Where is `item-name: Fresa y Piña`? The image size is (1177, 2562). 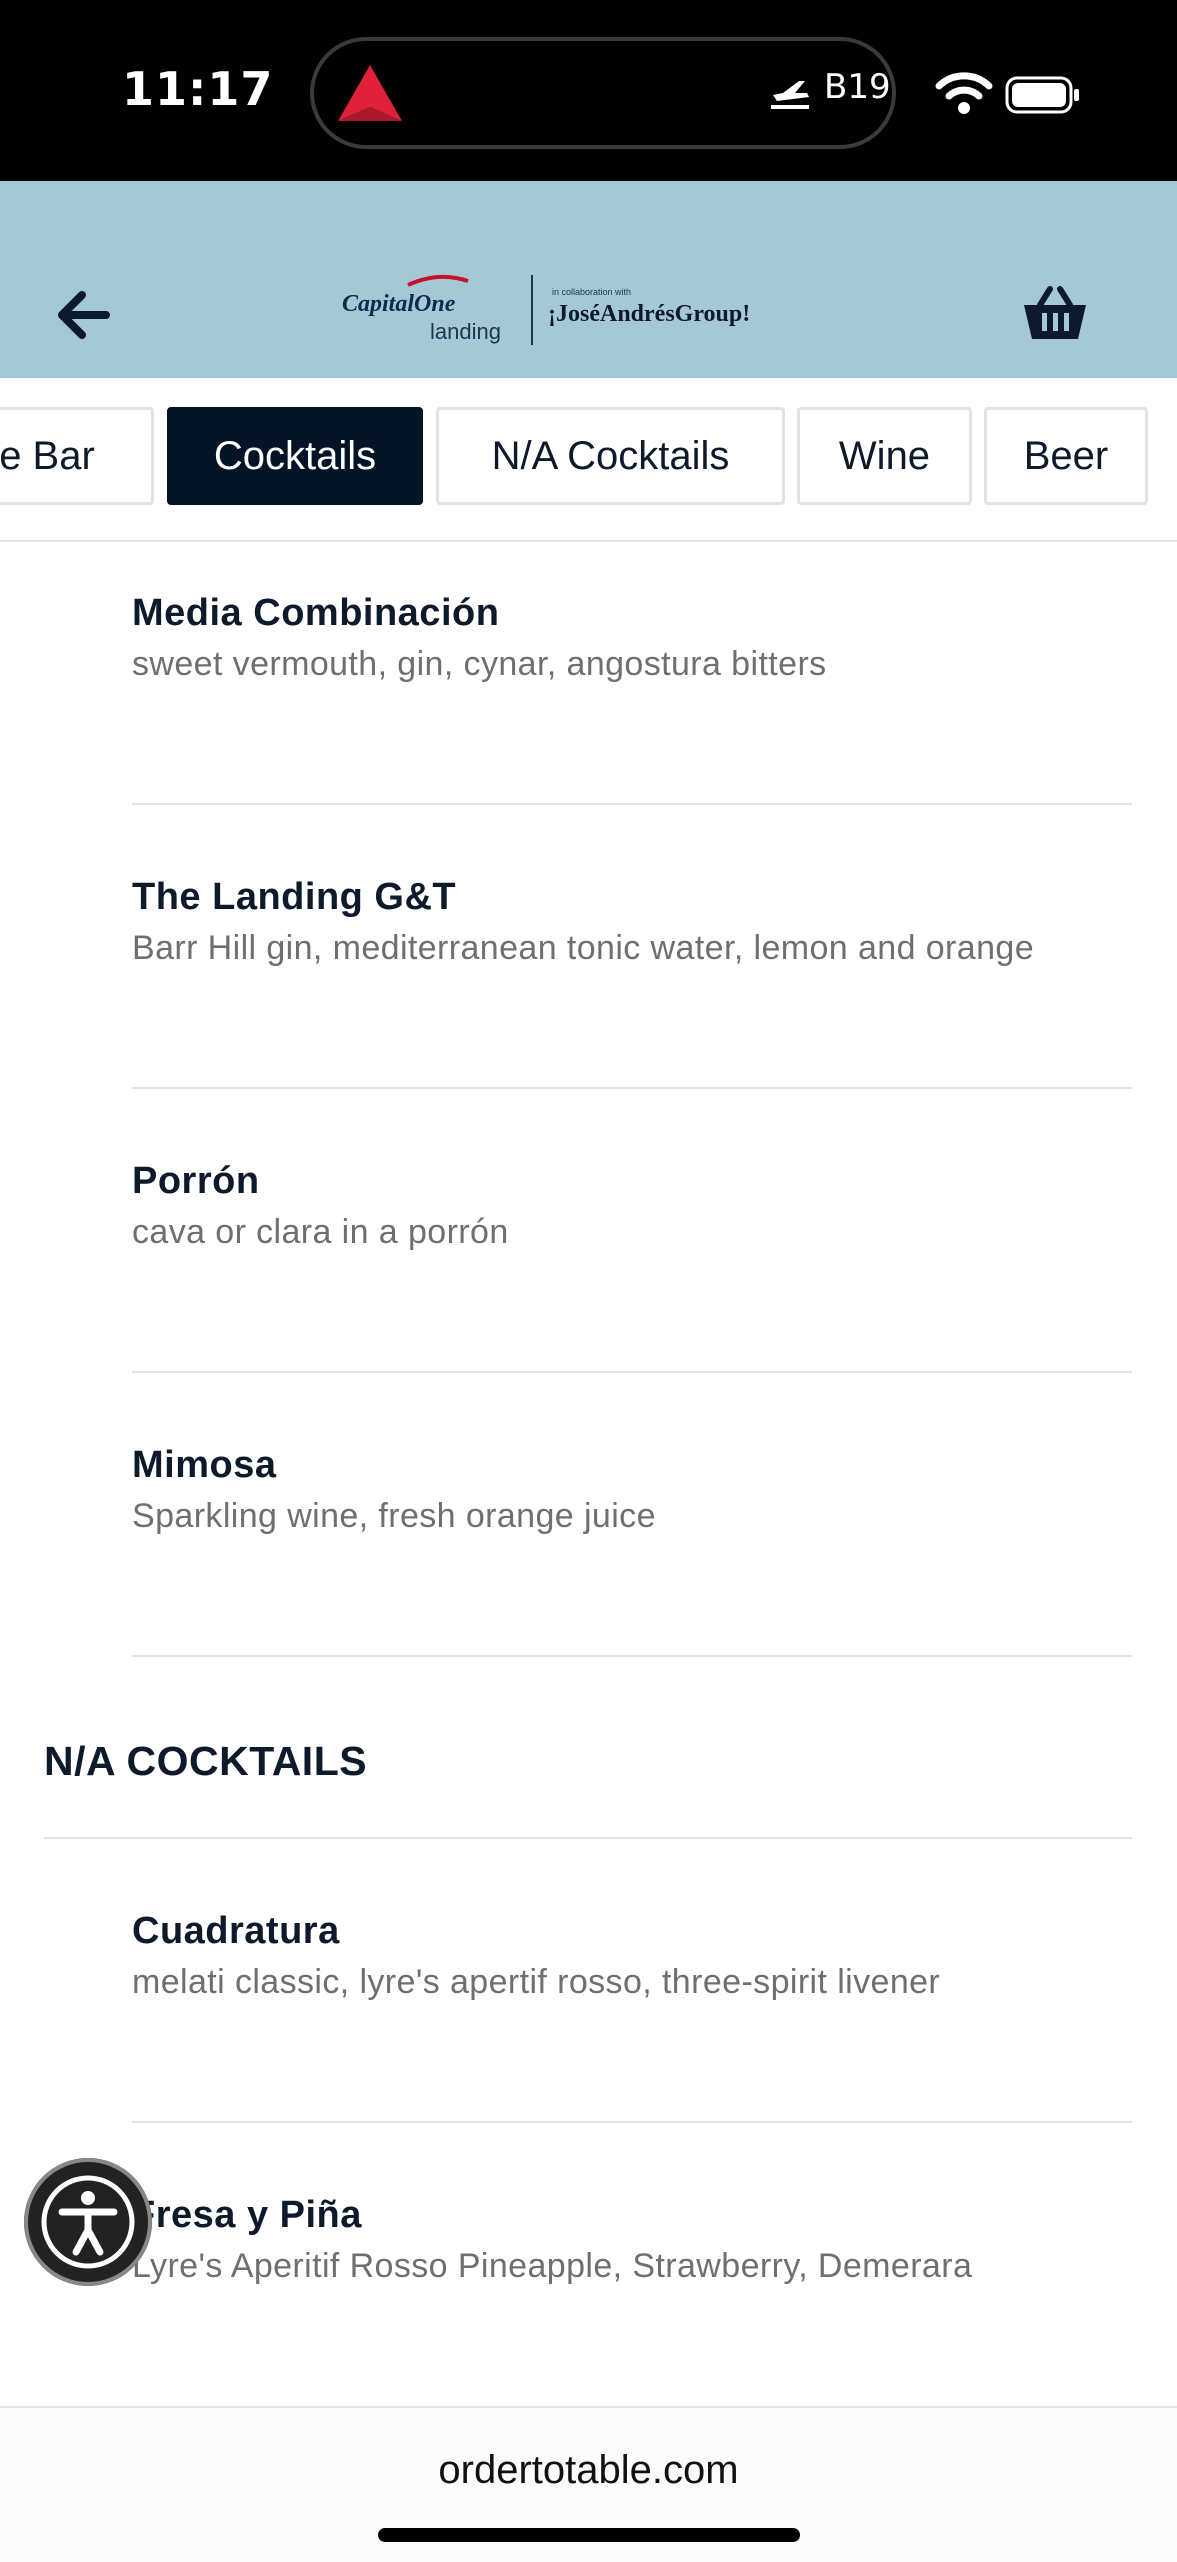
item-name: Fresa y Piña is located at coordinates (247, 2215).